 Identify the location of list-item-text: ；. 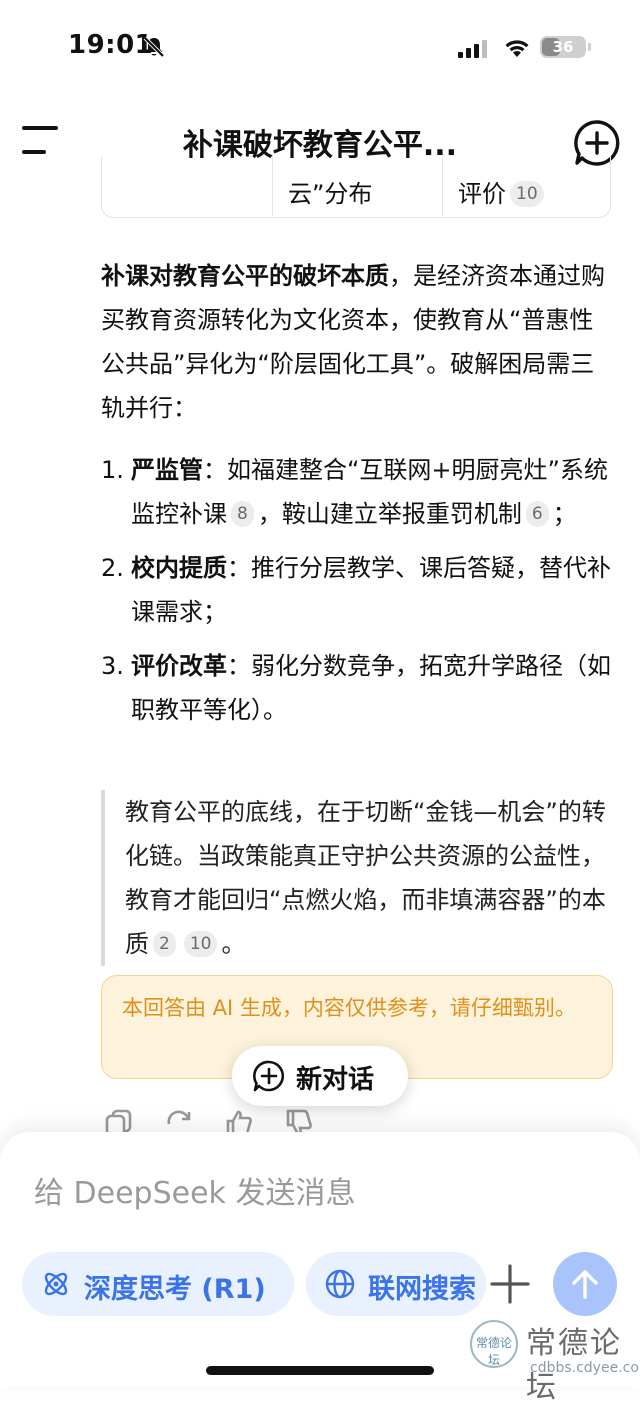
(564, 514).